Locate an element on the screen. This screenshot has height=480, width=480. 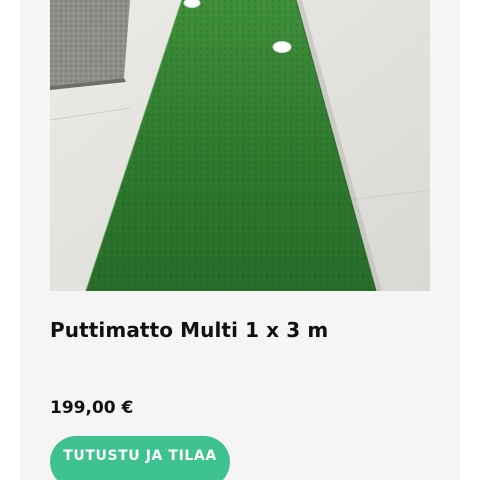
product-price: 199,00 € is located at coordinates (92, 408).